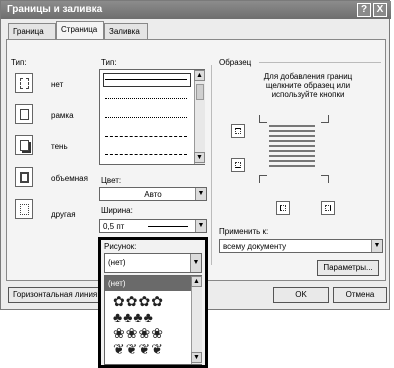 The width and height of the screenshot is (394, 368). Describe the element at coordinates (24, 114) in the screenshot. I see `setting-box-icon` at that location.